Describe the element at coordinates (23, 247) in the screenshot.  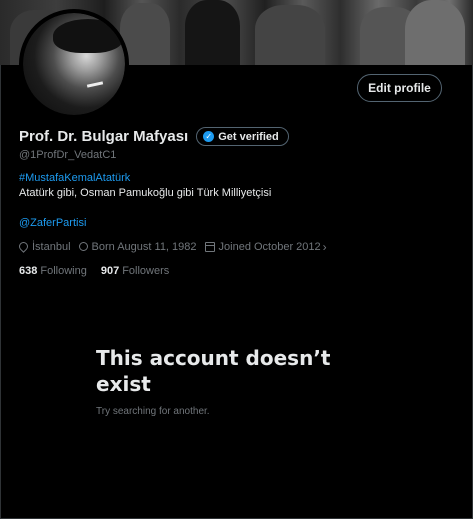
I see `location-pin-icon` at that location.